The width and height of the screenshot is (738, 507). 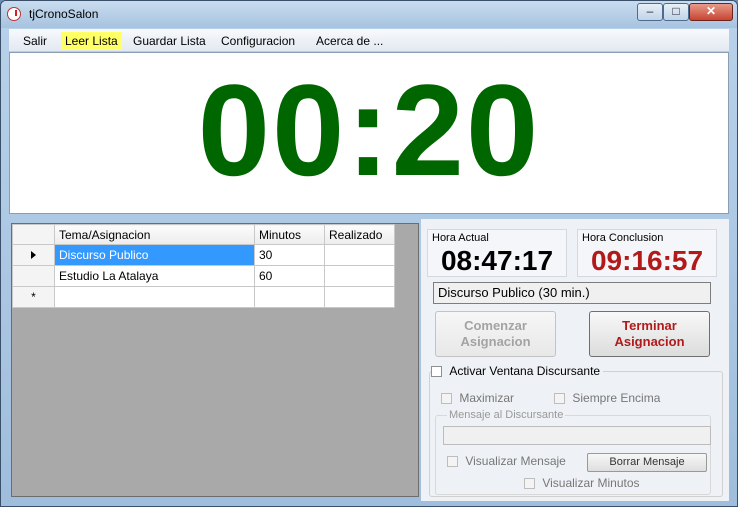 I want to click on cell-minutos-new, so click(x=289, y=297).